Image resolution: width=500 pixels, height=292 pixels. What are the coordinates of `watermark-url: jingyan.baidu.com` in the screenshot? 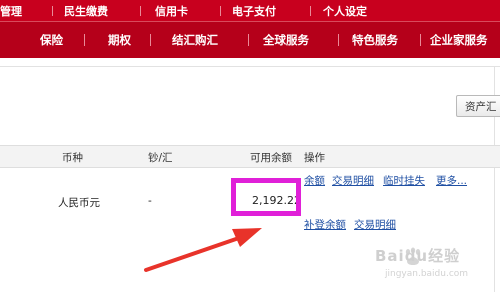 It's located at (427, 274).